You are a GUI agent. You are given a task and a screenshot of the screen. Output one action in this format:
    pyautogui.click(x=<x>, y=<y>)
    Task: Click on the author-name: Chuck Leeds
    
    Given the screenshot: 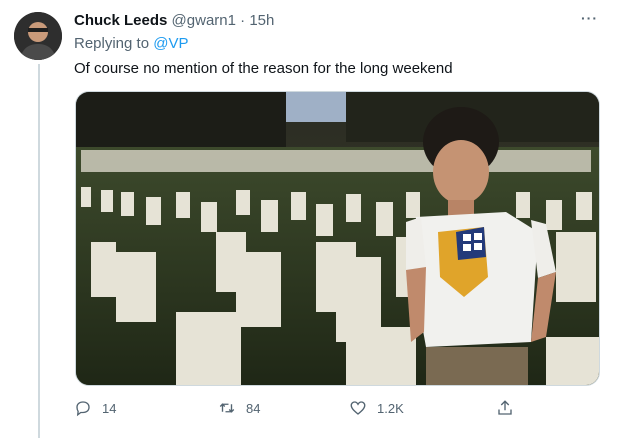 What is the action you would take?
    pyautogui.click(x=120, y=20)
    